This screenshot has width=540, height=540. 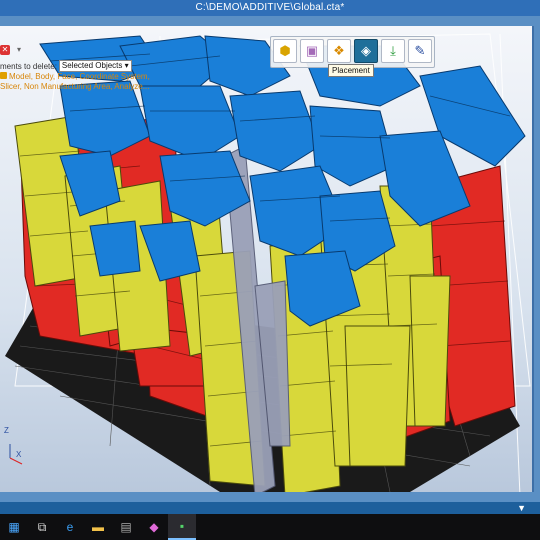 What do you see at coordinates (351, 70) in the screenshot?
I see `tooltip: Placement` at bounding box center [351, 70].